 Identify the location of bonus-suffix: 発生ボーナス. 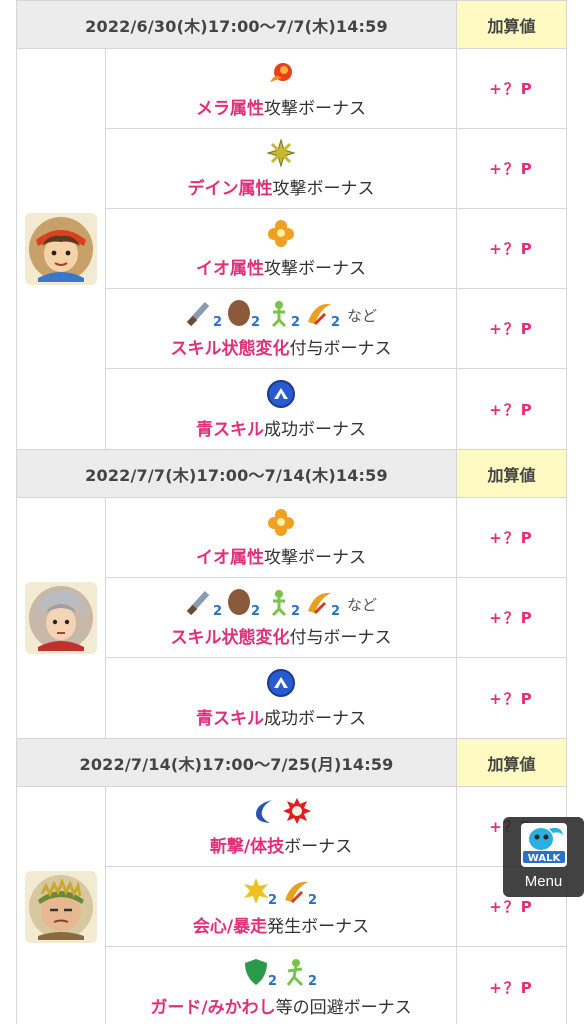
(318, 927).